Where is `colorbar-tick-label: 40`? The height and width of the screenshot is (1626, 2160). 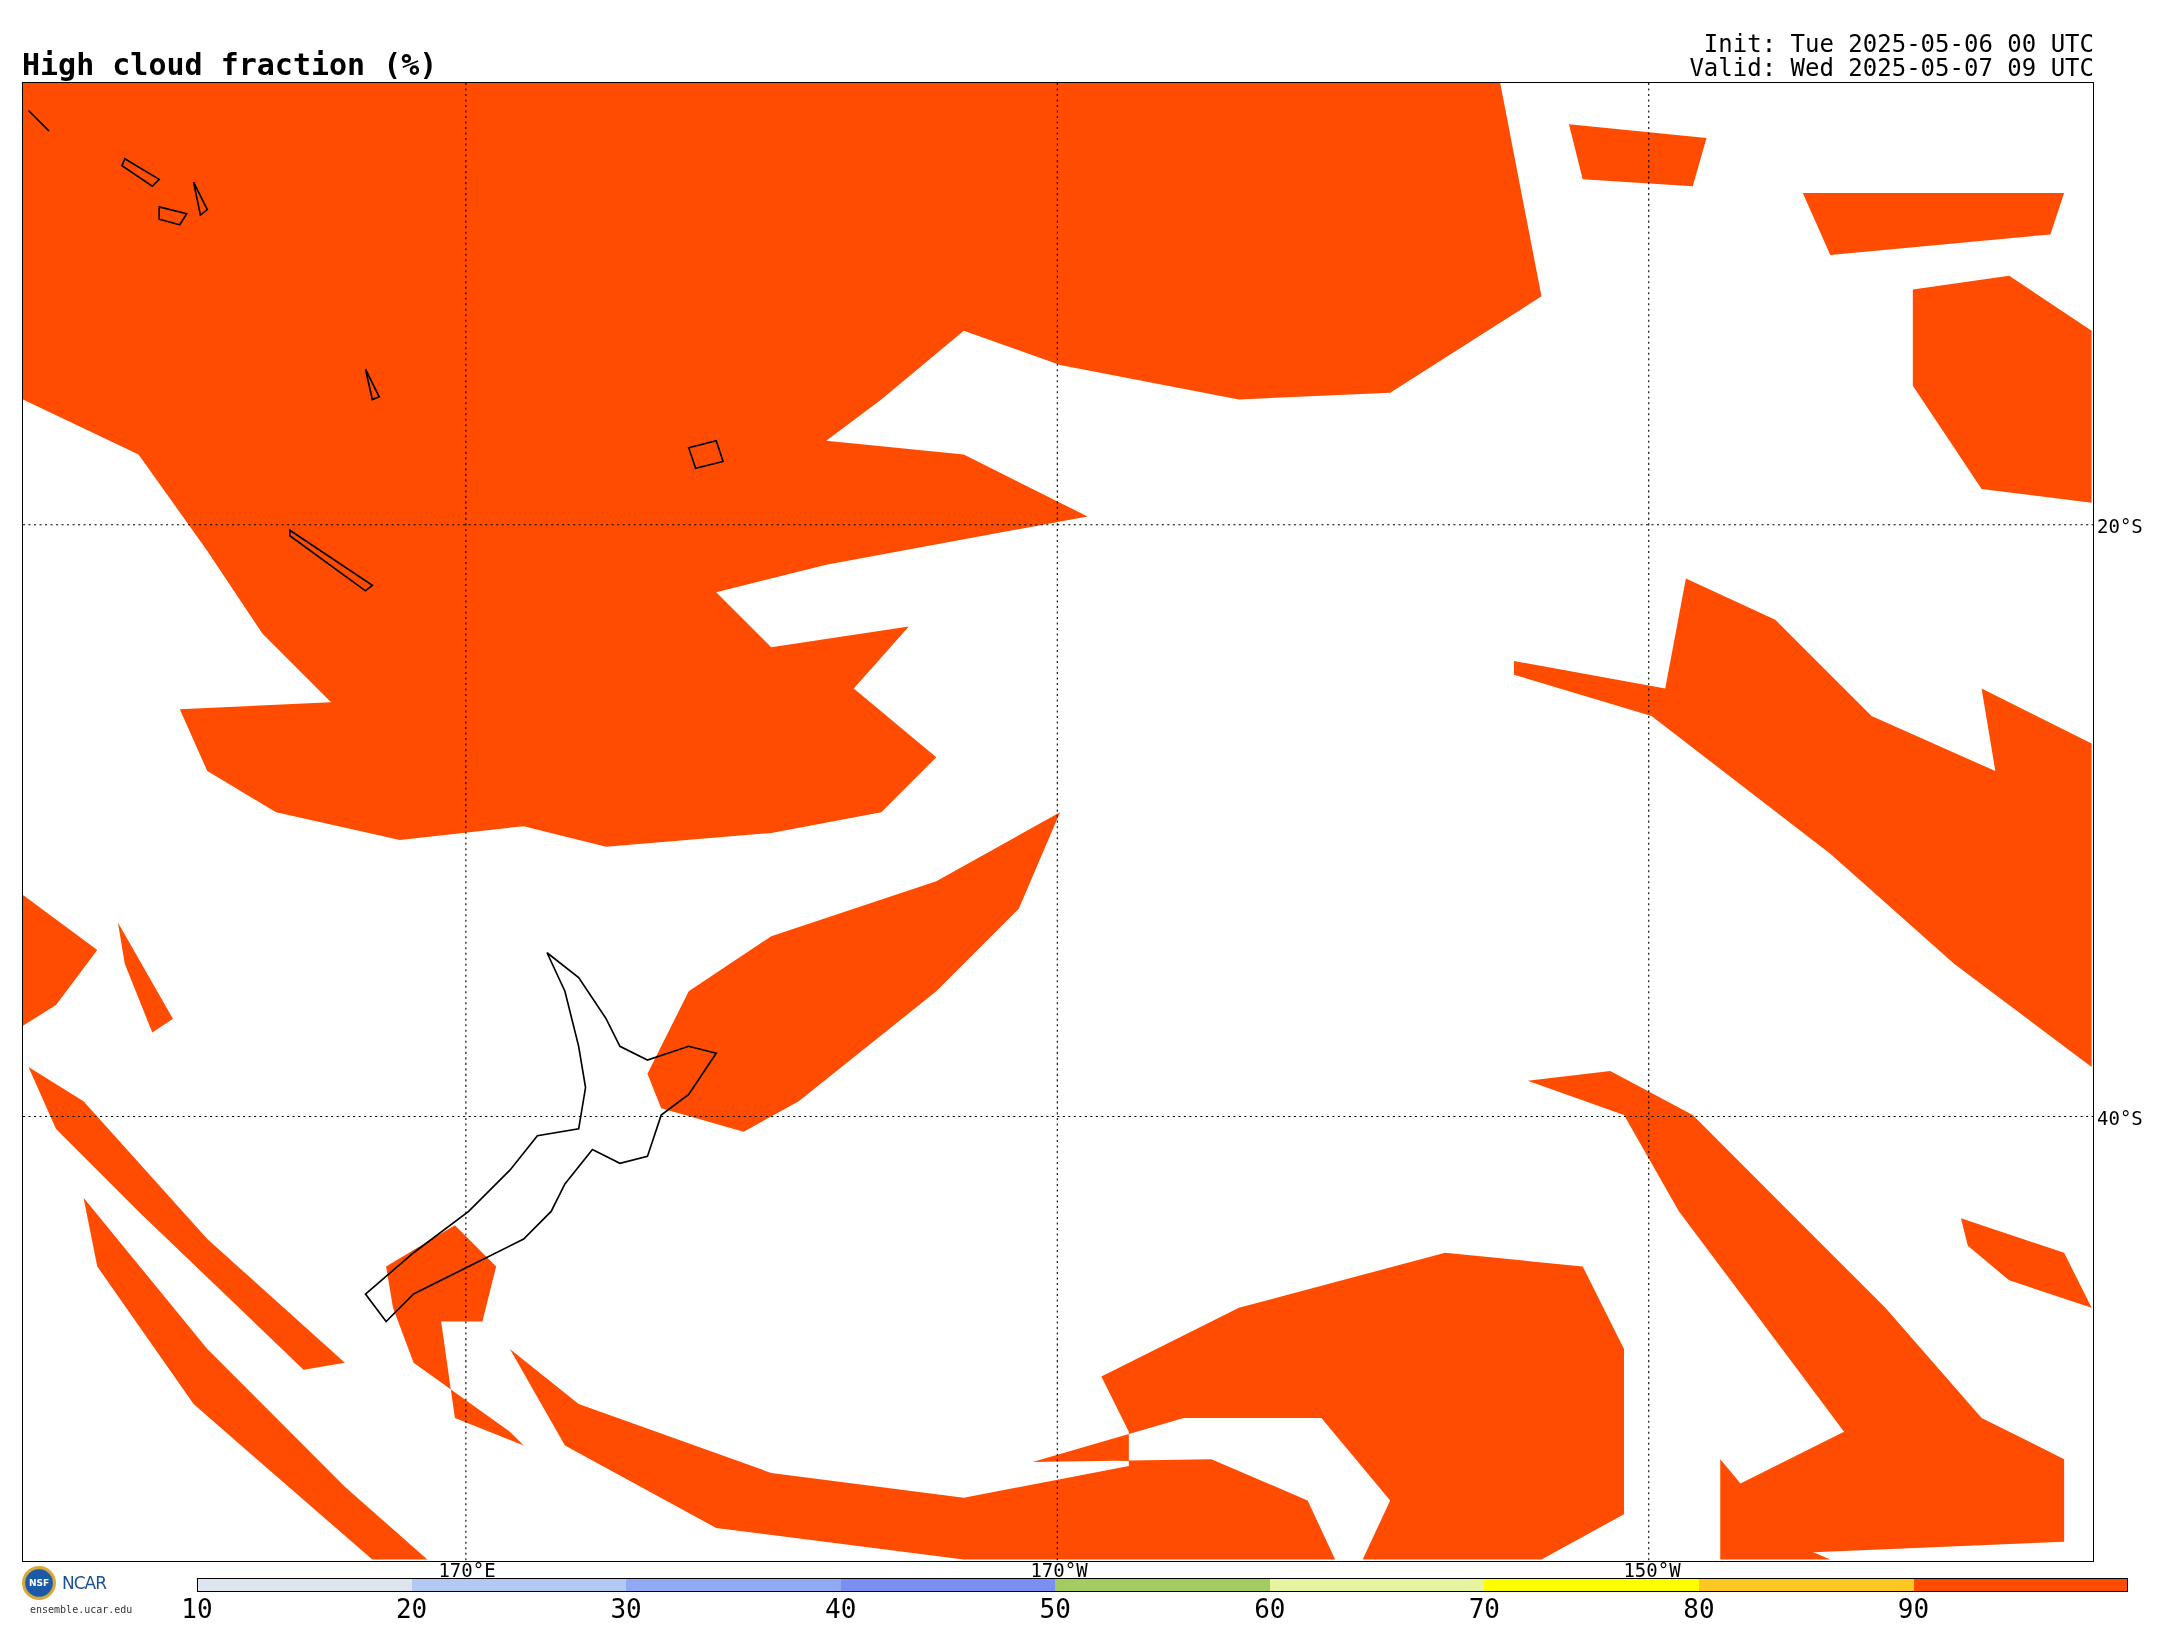 colorbar-tick-label: 40 is located at coordinates (841, 1609).